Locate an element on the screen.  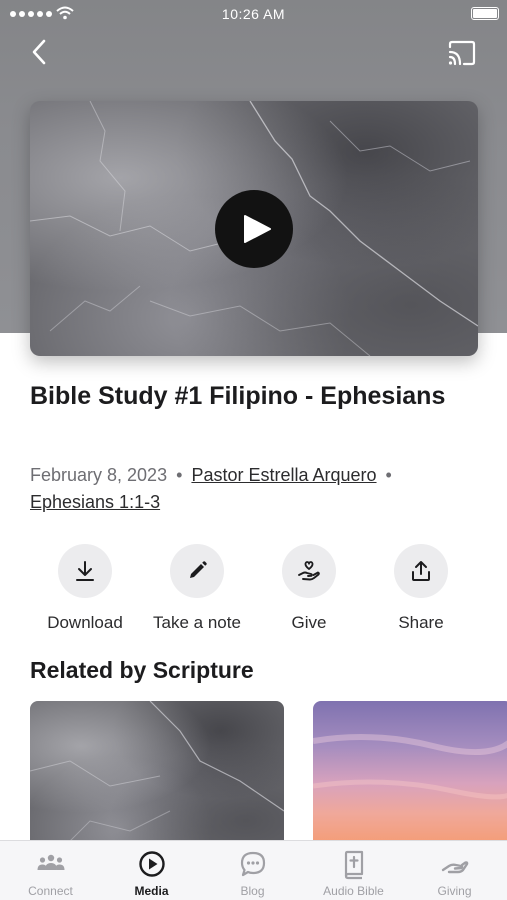
share-button: Share is located at coordinates (421, 588).